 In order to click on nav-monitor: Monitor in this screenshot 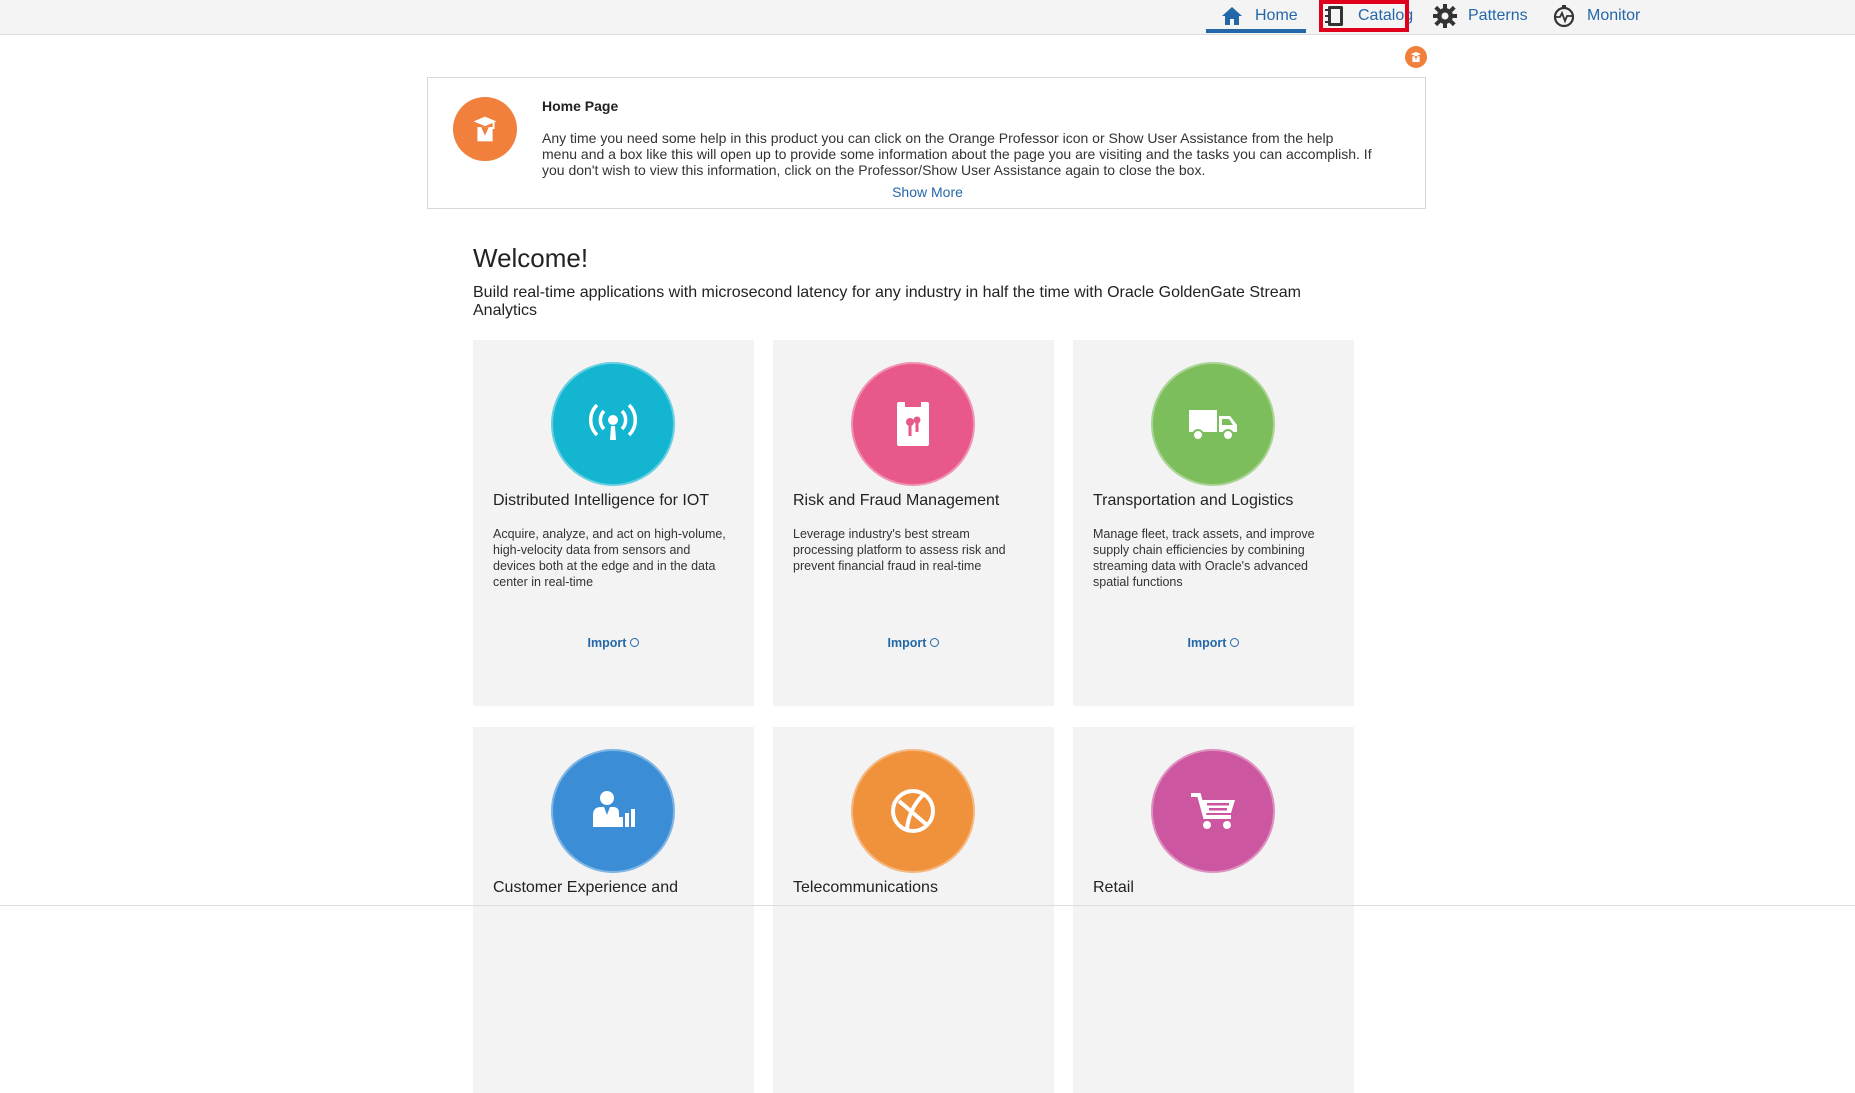, I will do `click(1595, 16)`.